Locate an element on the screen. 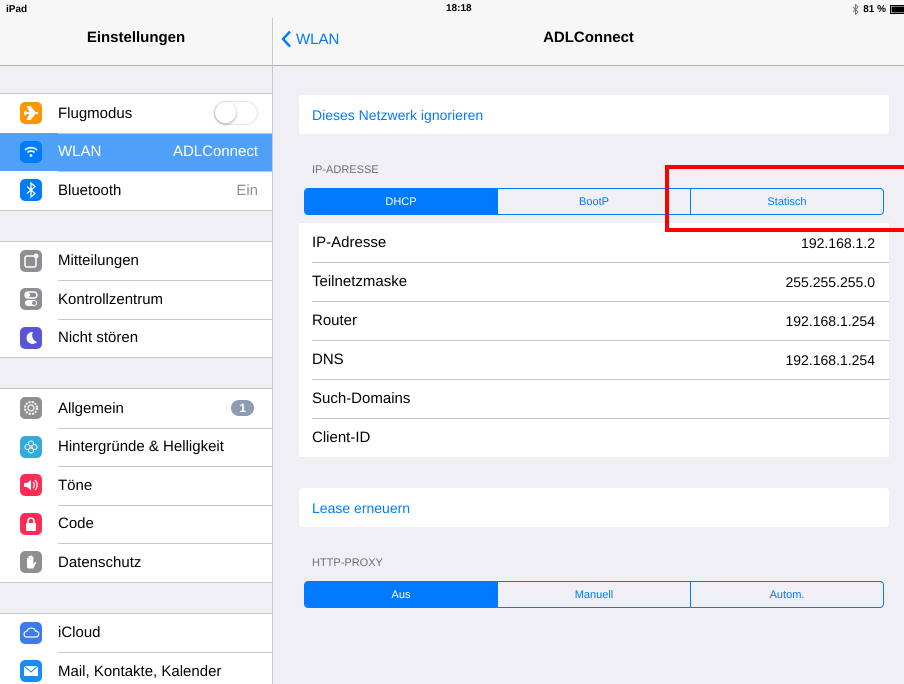 The image size is (904, 684). field-label: IP-Adresse is located at coordinates (349, 242).